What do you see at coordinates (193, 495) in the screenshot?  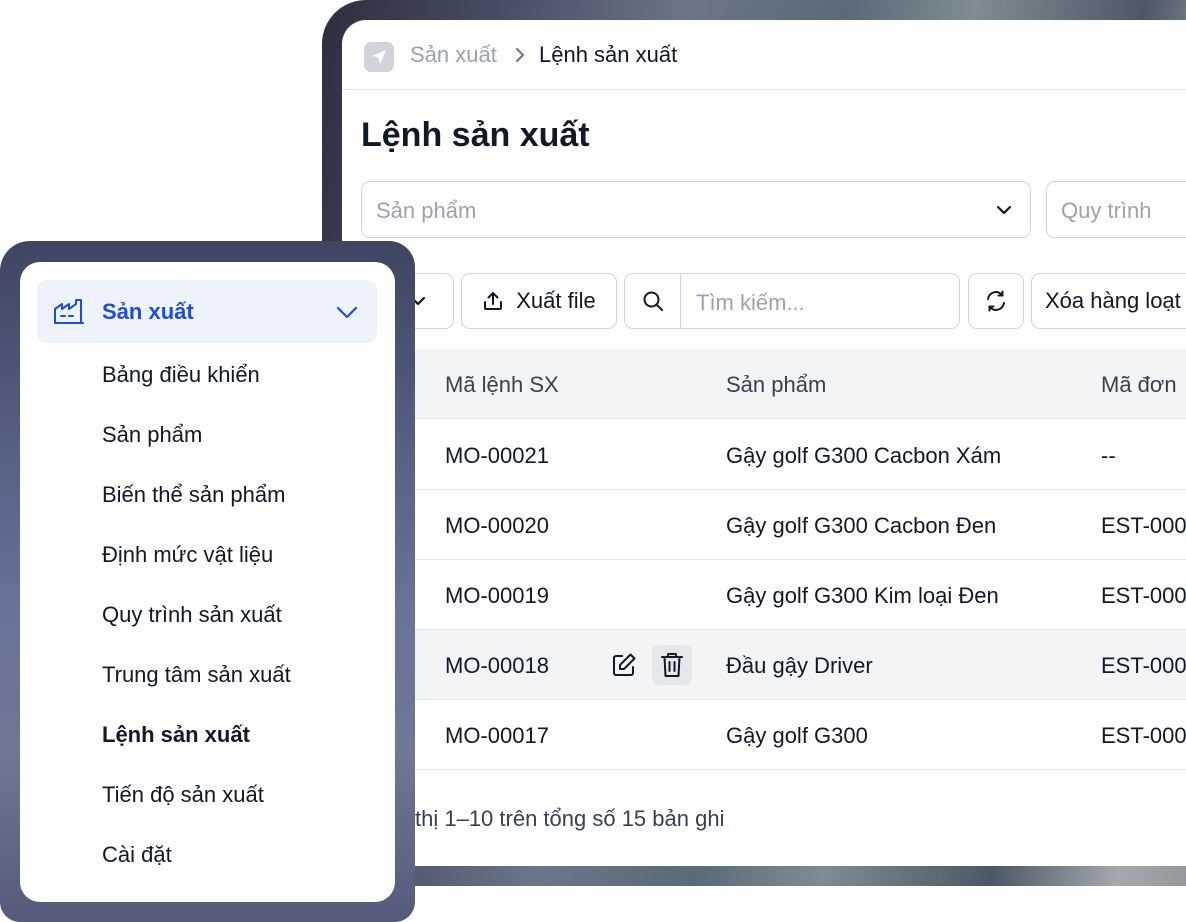 I see `sidebar-item-product-variants: Biến thể sản phẩm` at bounding box center [193, 495].